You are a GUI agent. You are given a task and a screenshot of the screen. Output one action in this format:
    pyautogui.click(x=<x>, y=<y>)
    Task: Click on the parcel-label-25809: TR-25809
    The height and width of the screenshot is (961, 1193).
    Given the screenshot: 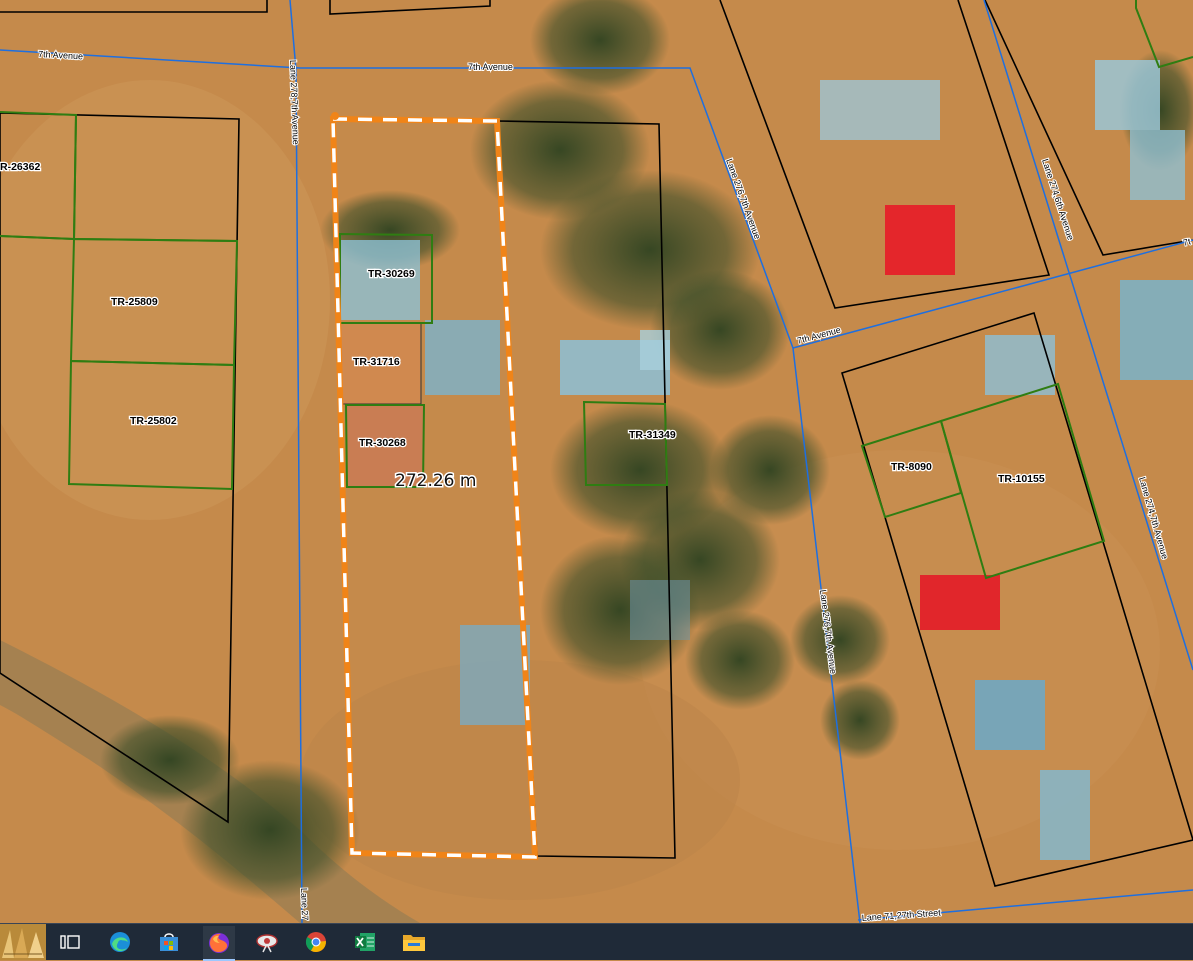 What is the action you would take?
    pyautogui.click(x=134, y=302)
    